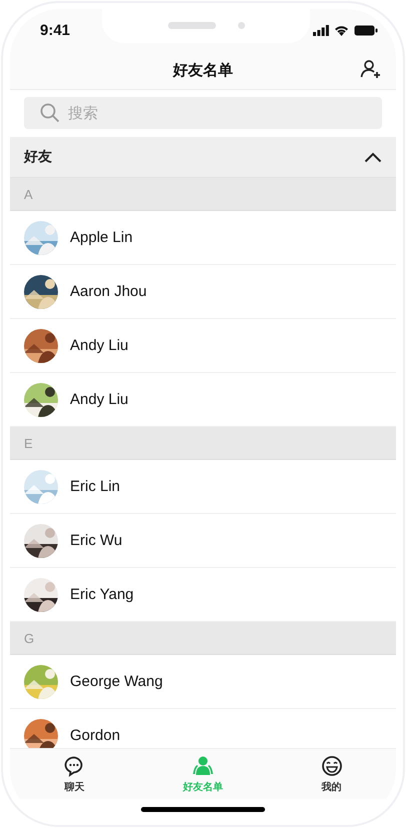  Describe the element at coordinates (102, 594) in the screenshot. I see `contact-name: Eric Yang` at that location.